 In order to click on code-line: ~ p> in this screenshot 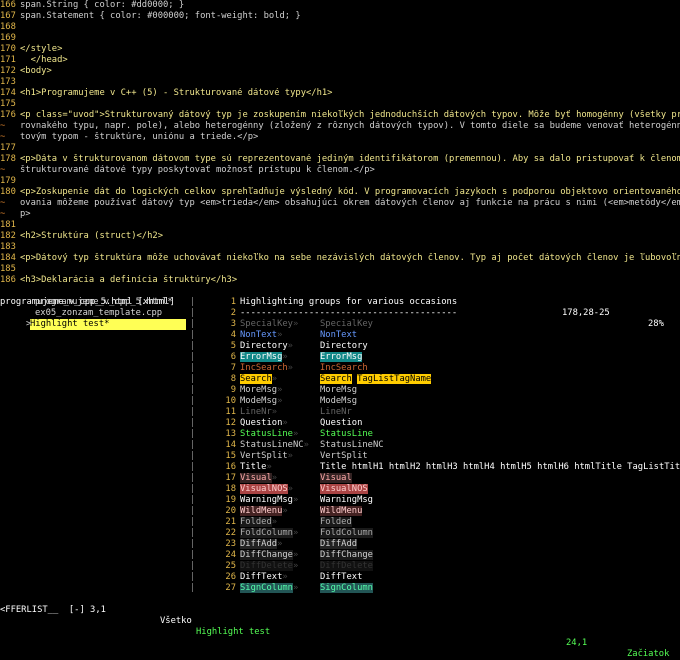, I will do `click(340, 214)`.